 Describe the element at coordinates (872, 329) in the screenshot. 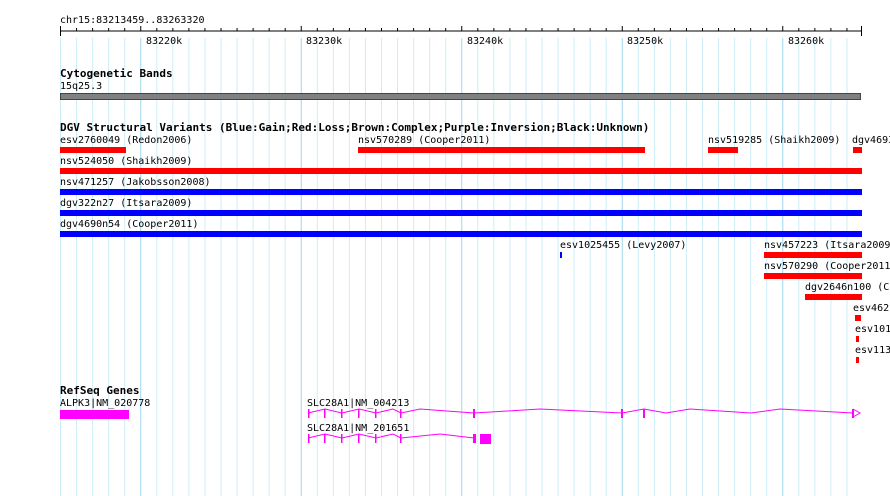

I see `variant-label: esv101` at that location.